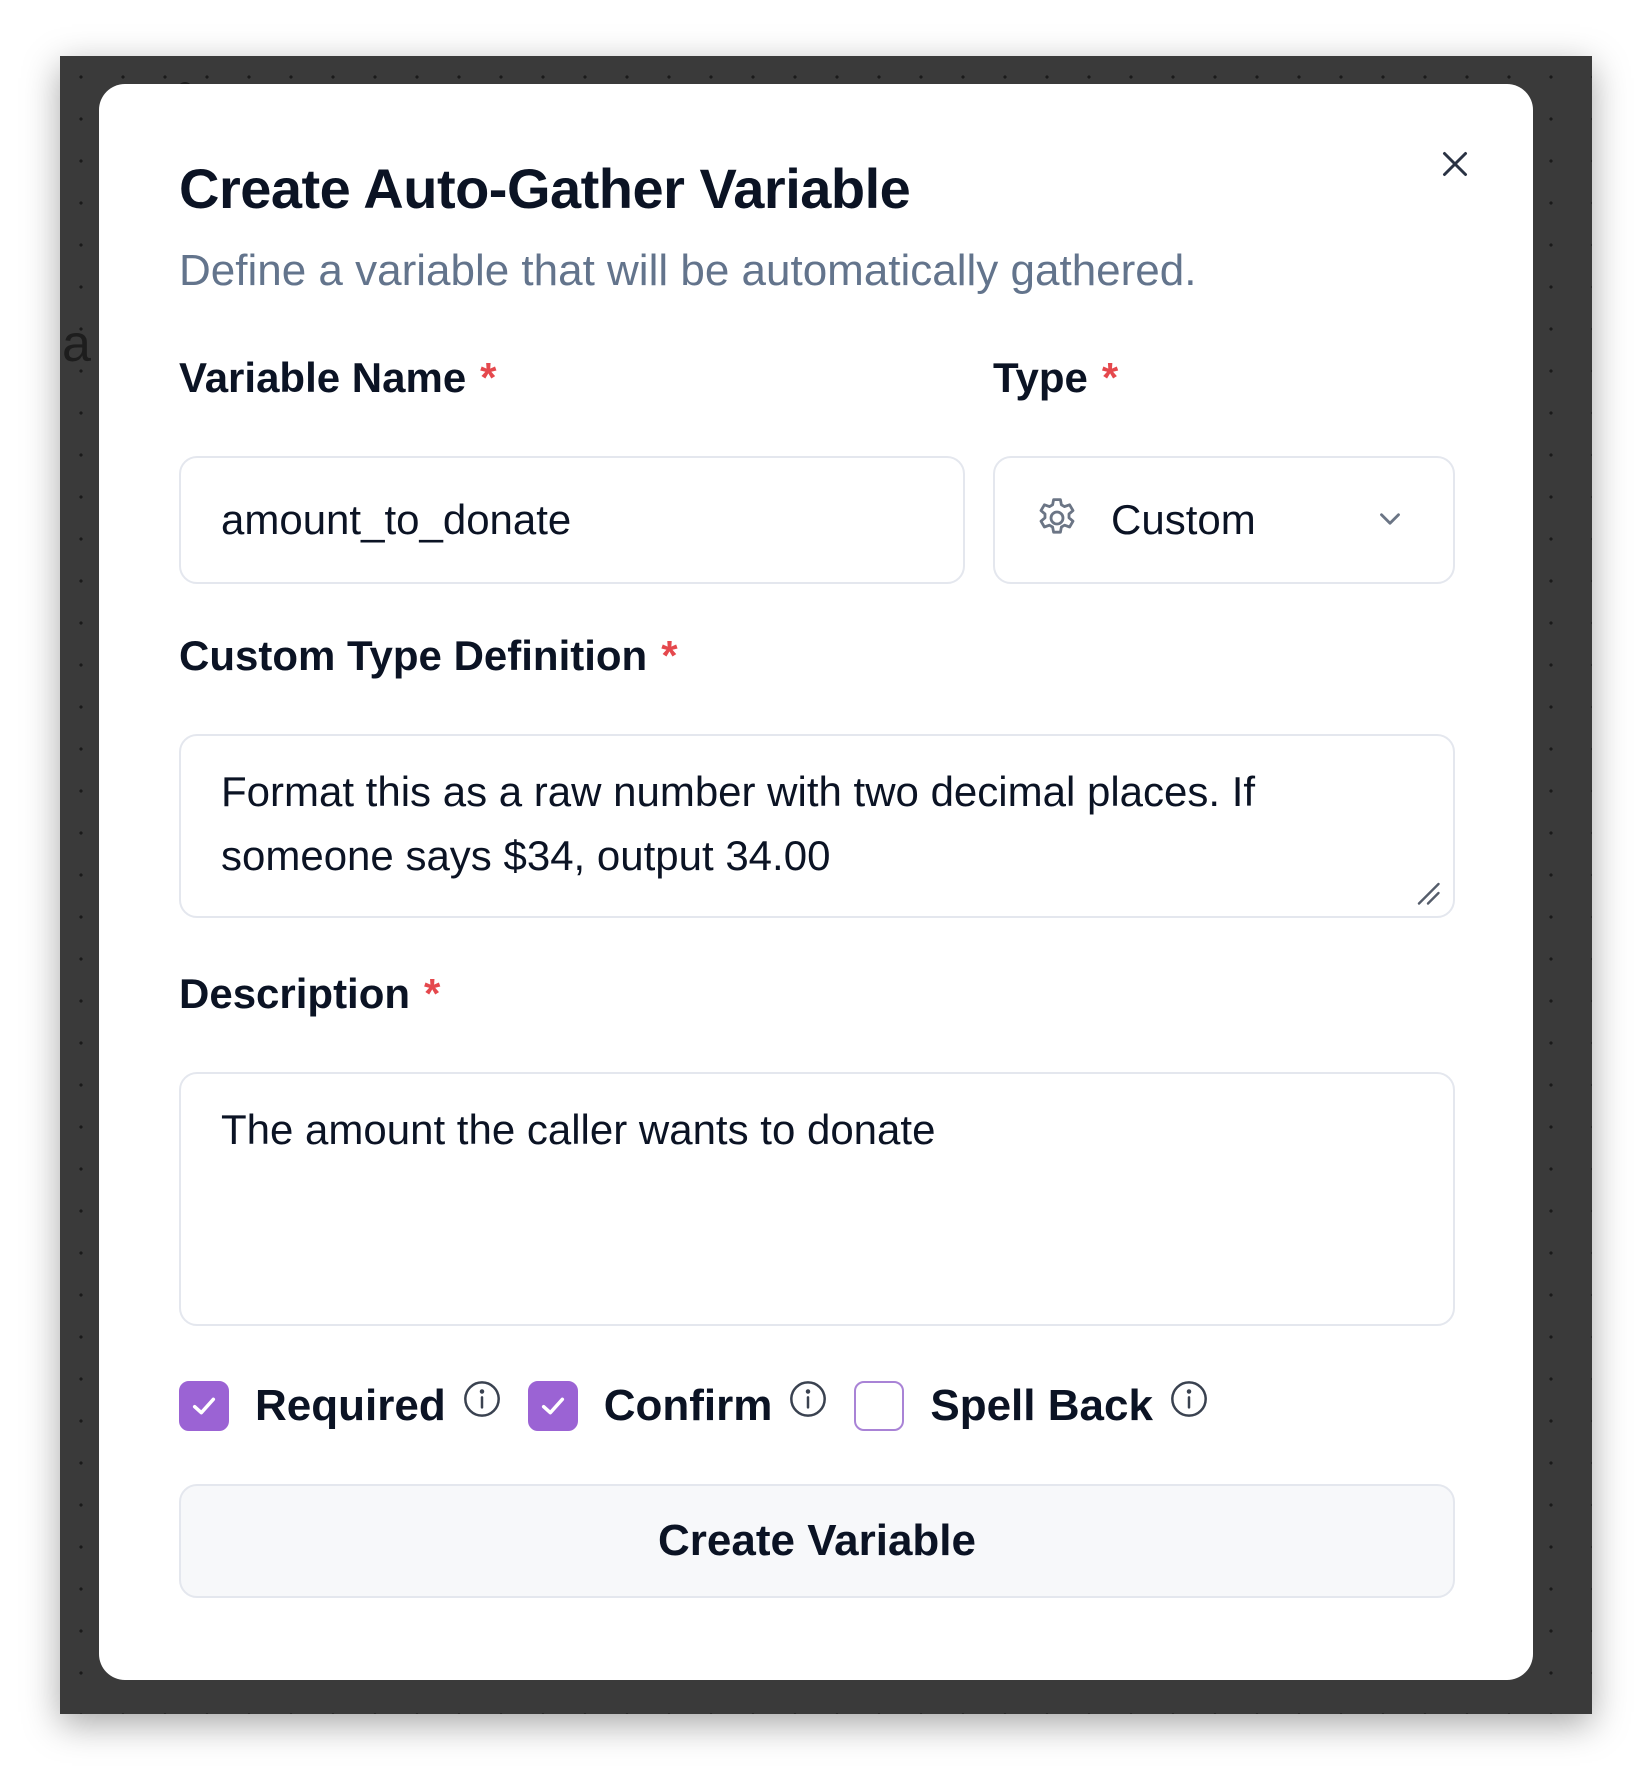  What do you see at coordinates (295, 993) in the screenshot?
I see `description-label-text: Description` at bounding box center [295, 993].